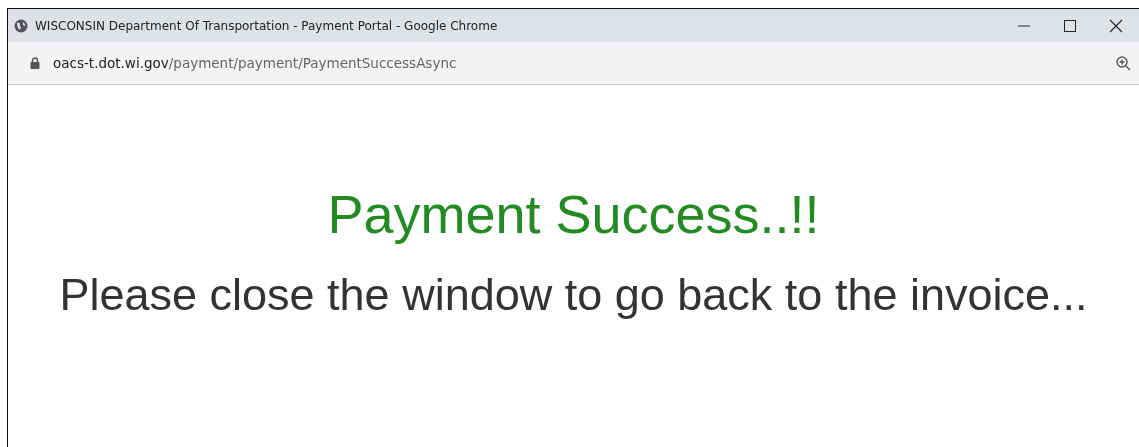 The height and width of the screenshot is (447, 1139). I want to click on maximize-icon, so click(1070, 25).